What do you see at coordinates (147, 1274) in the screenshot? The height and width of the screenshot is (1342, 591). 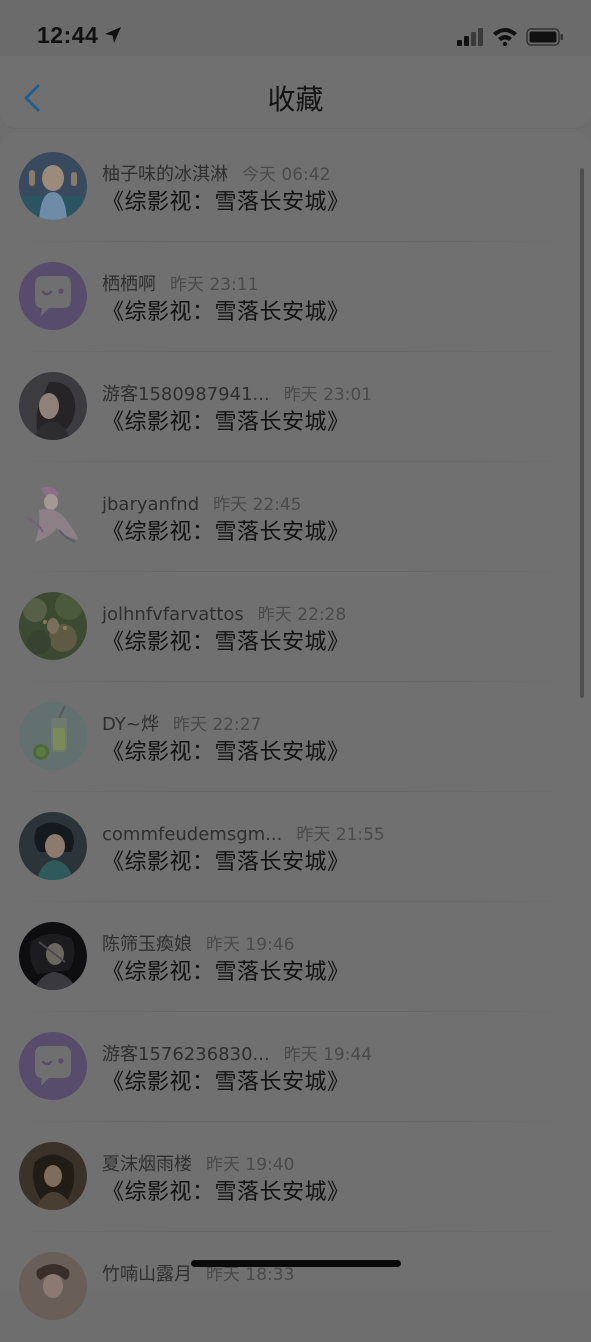 I see `user-name: 竹喃山露月` at bounding box center [147, 1274].